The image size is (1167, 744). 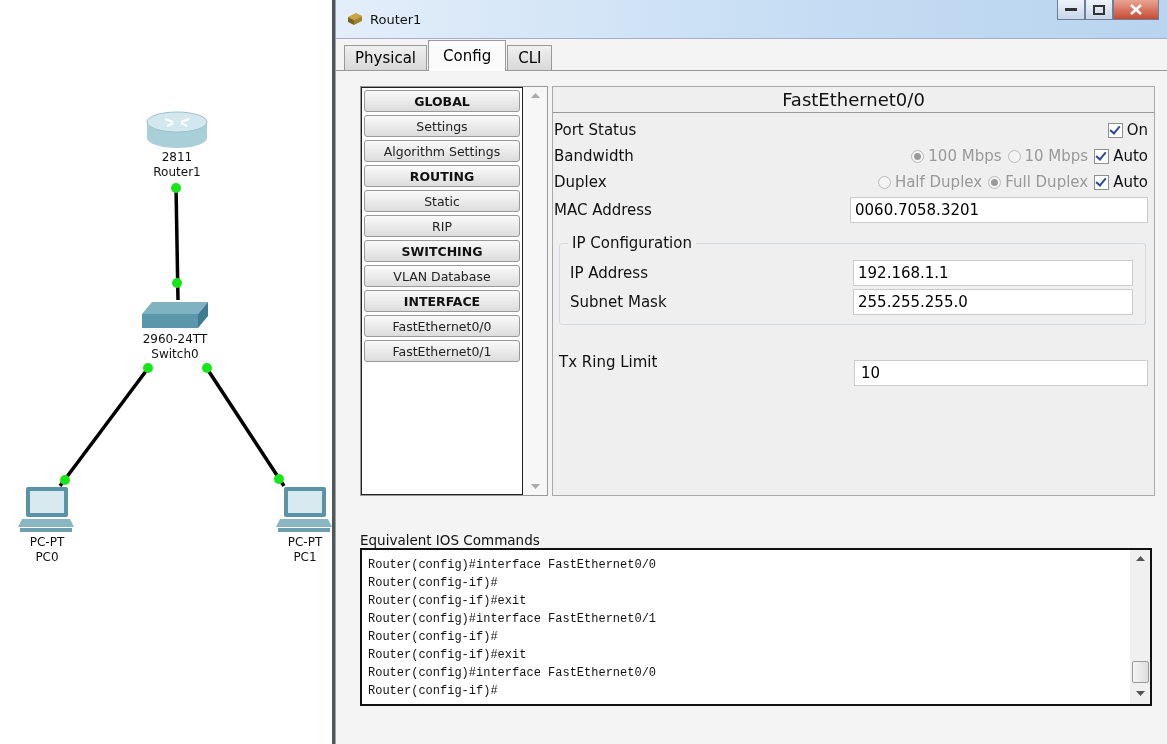 What do you see at coordinates (450, 540) in the screenshot?
I see `section-label: Equivalent IOS Commands` at bounding box center [450, 540].